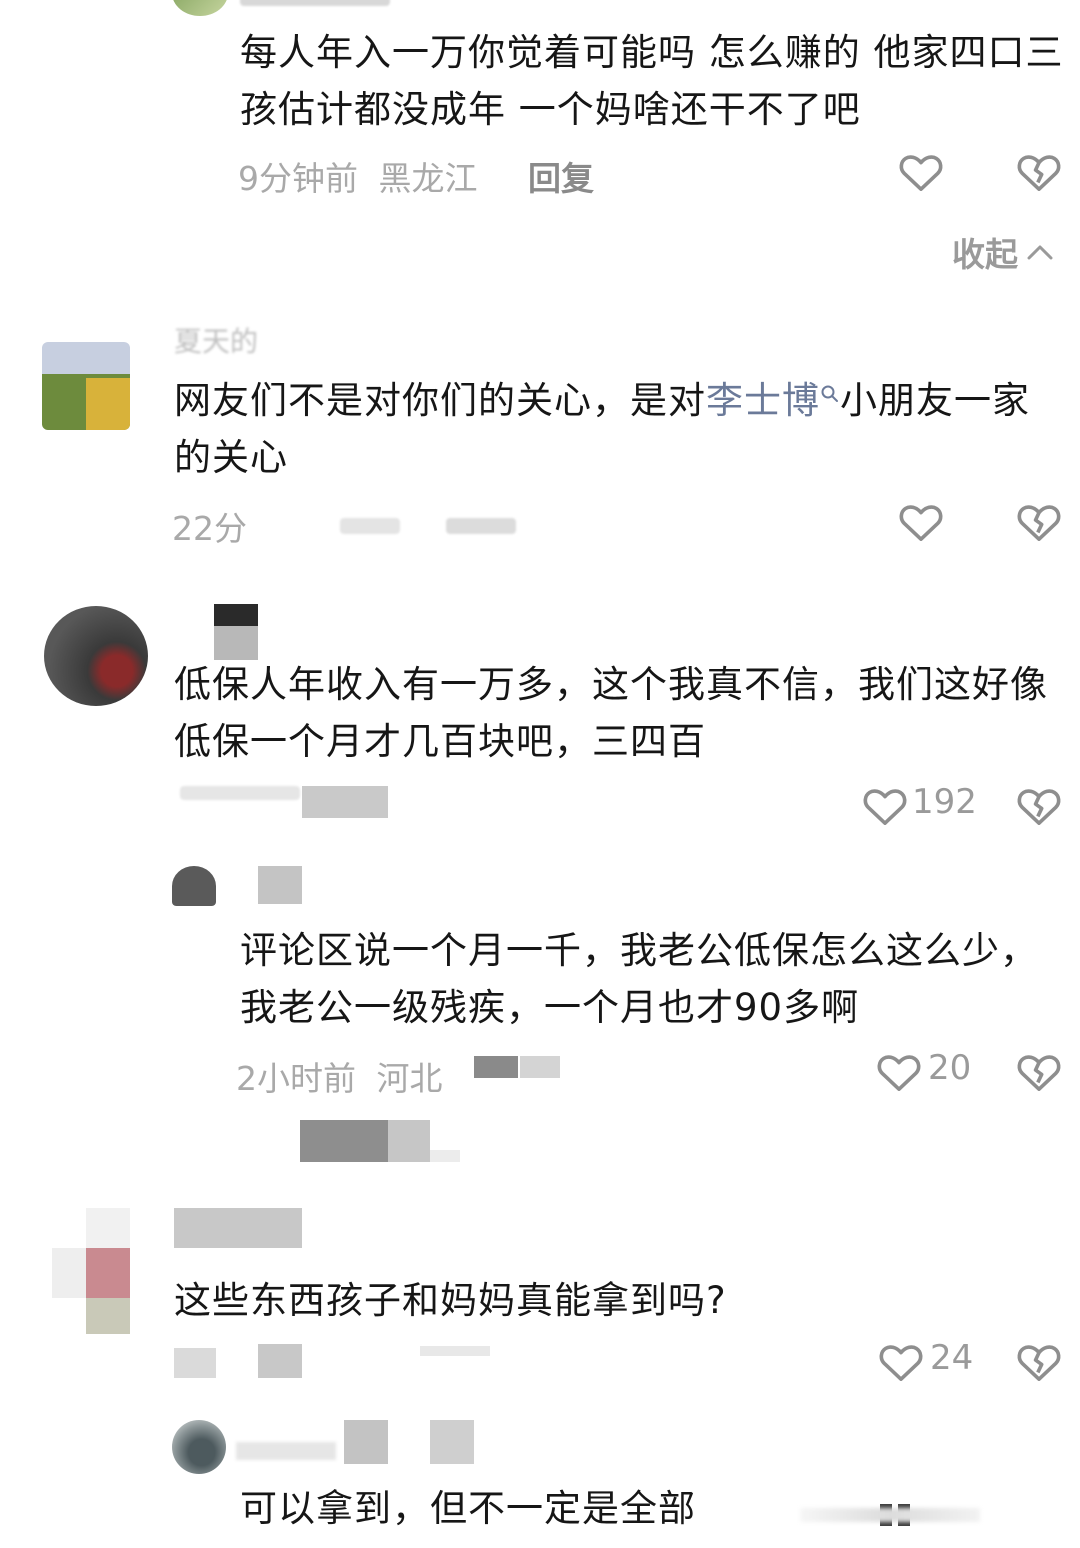  Describe the element at coordinates (216, 340) in the screenshot. I see `username: 夏天的` at that location.